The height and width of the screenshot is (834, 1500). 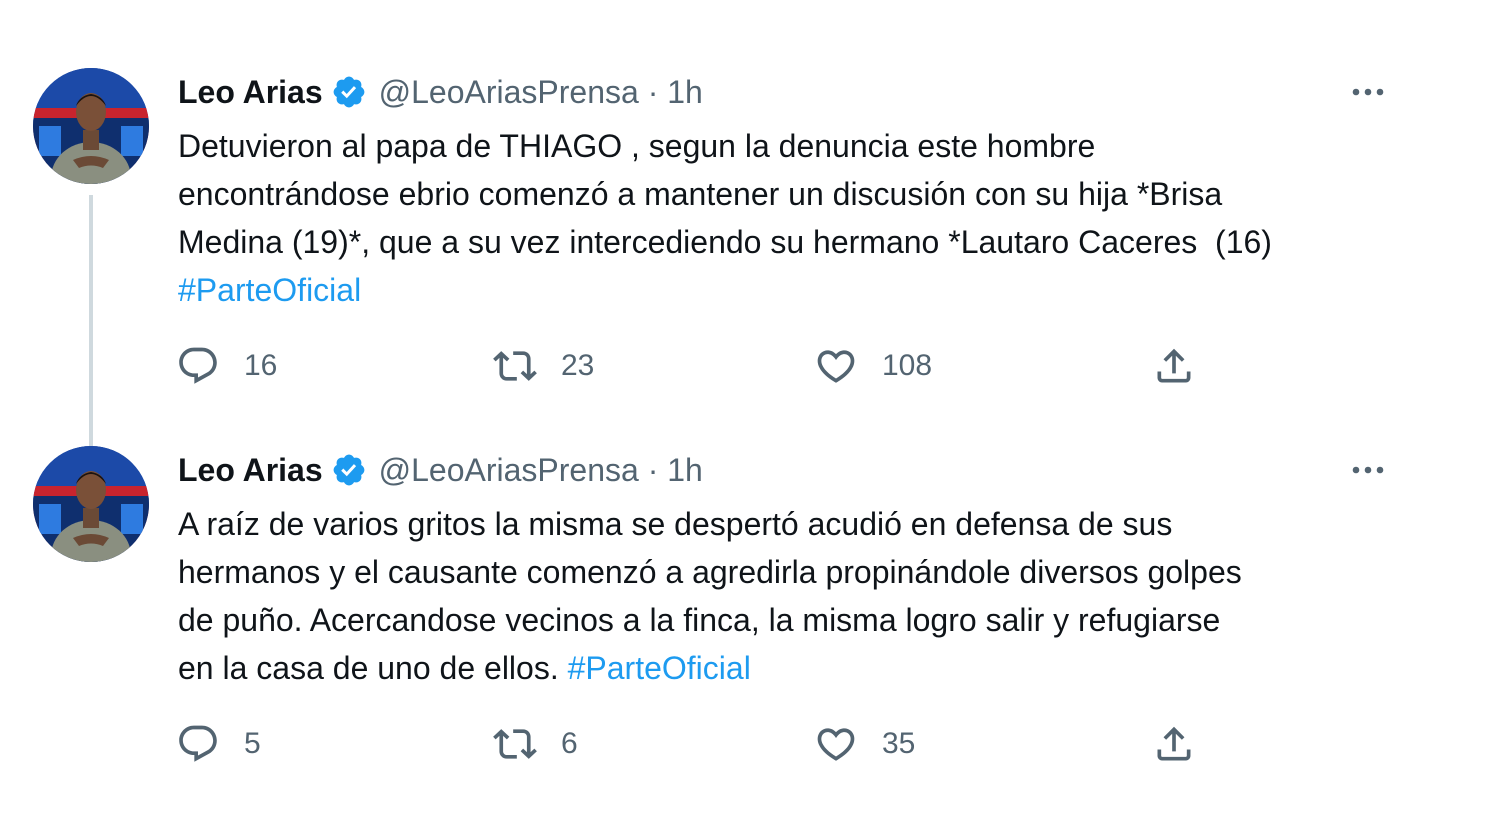 I want to click on like-button: 35, so click(x=864, y=744).